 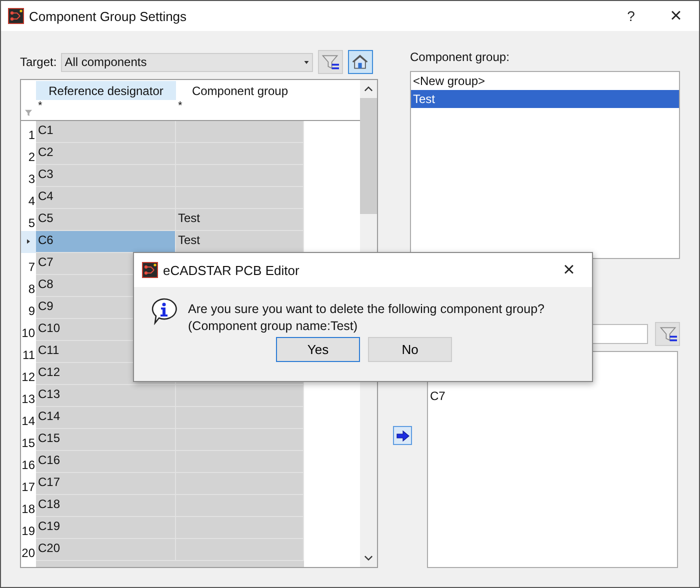 What do you see at coordinates (106, 506) in the screenshot?
I see `table-cell: C18` at bounding box center [106, 506].